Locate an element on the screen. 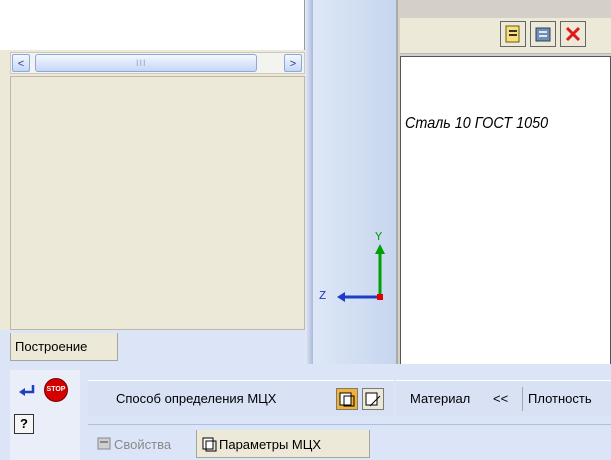 This screenshot has width=611, height=460. command-tools: STOP ? is located at coordinates (45, 415).